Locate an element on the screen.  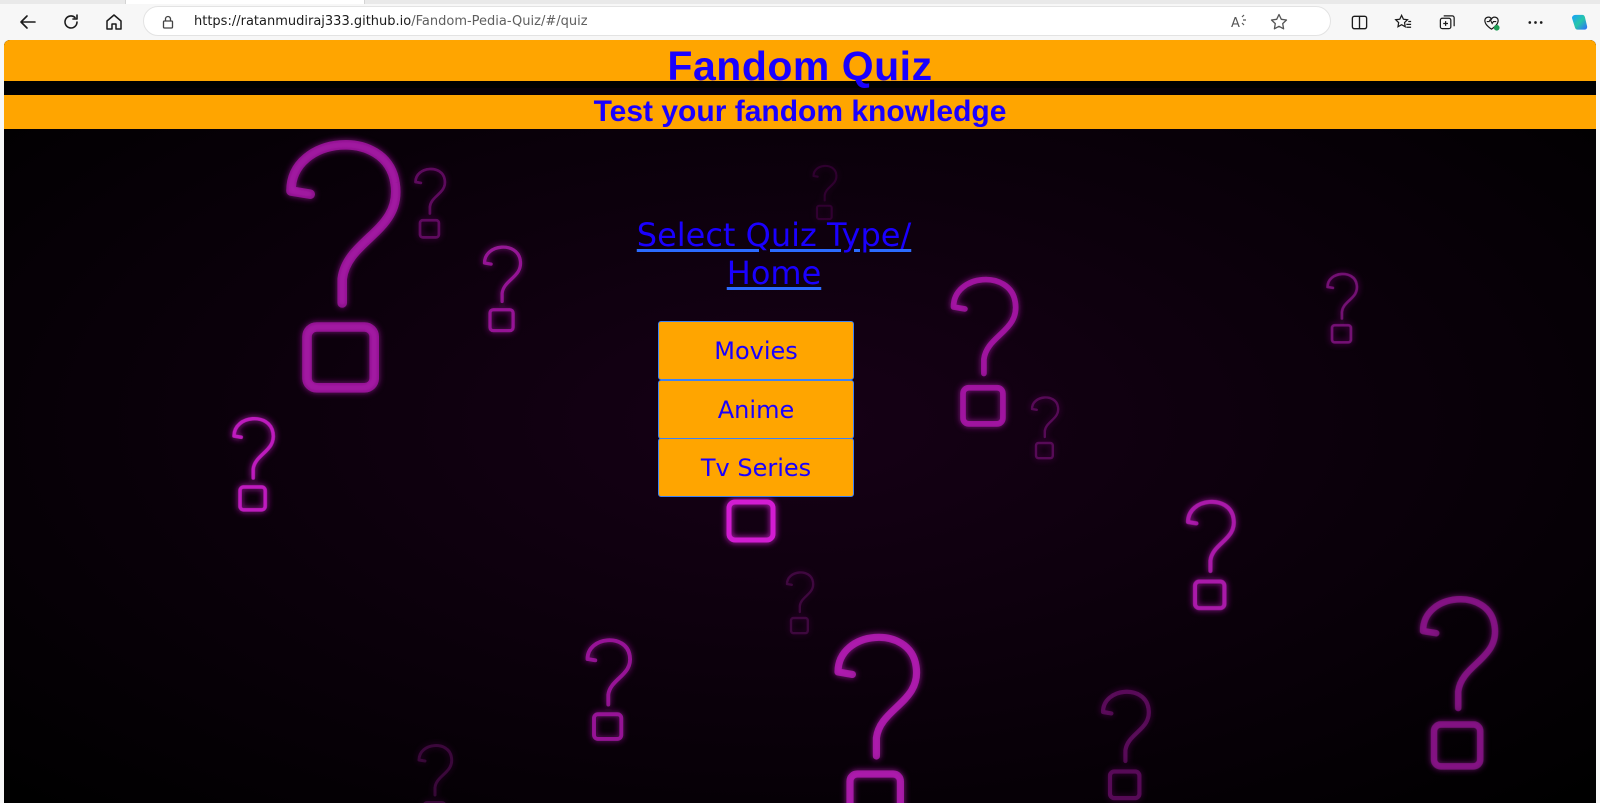
copilot-button is located at coordinates (1579, 22).